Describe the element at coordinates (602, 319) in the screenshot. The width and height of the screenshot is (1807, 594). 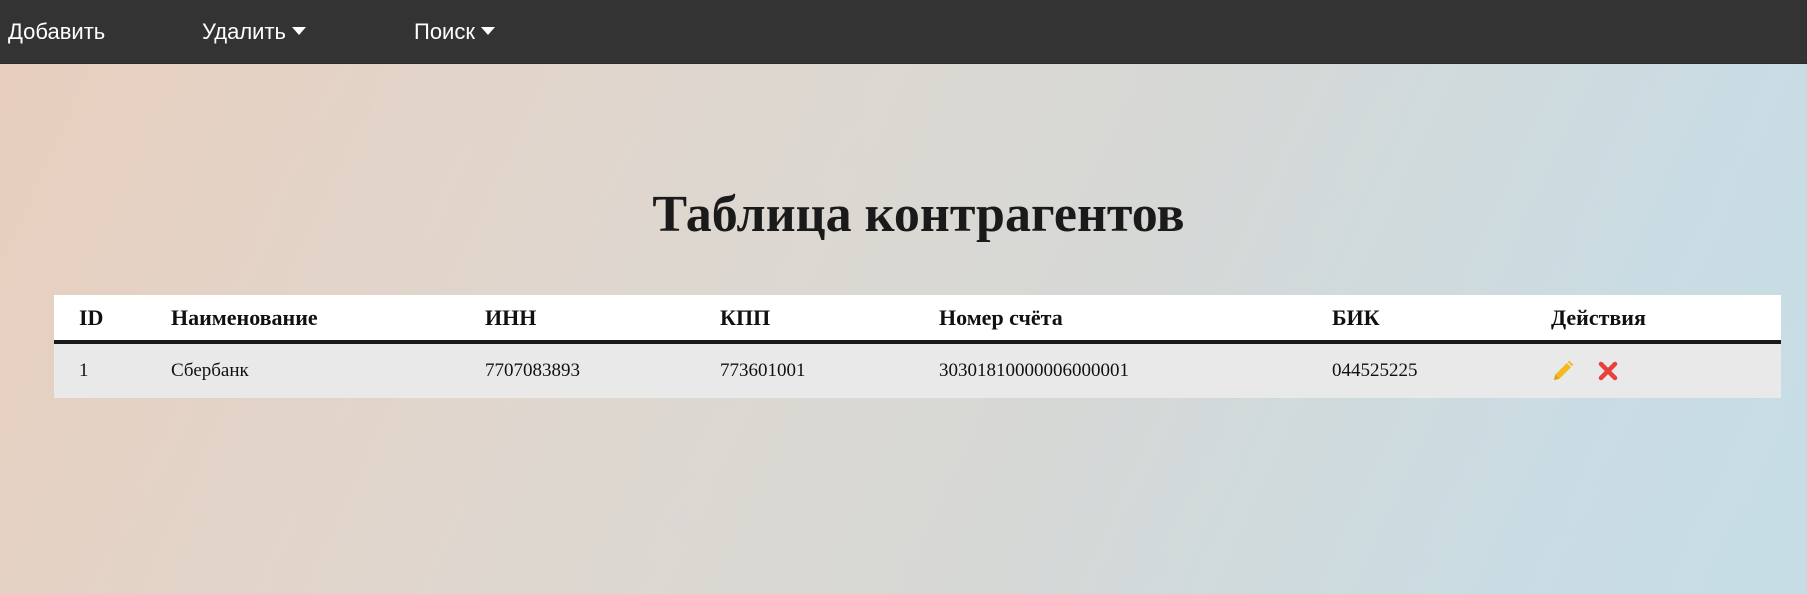
I see `column-header-inn: ИНН` at that location.